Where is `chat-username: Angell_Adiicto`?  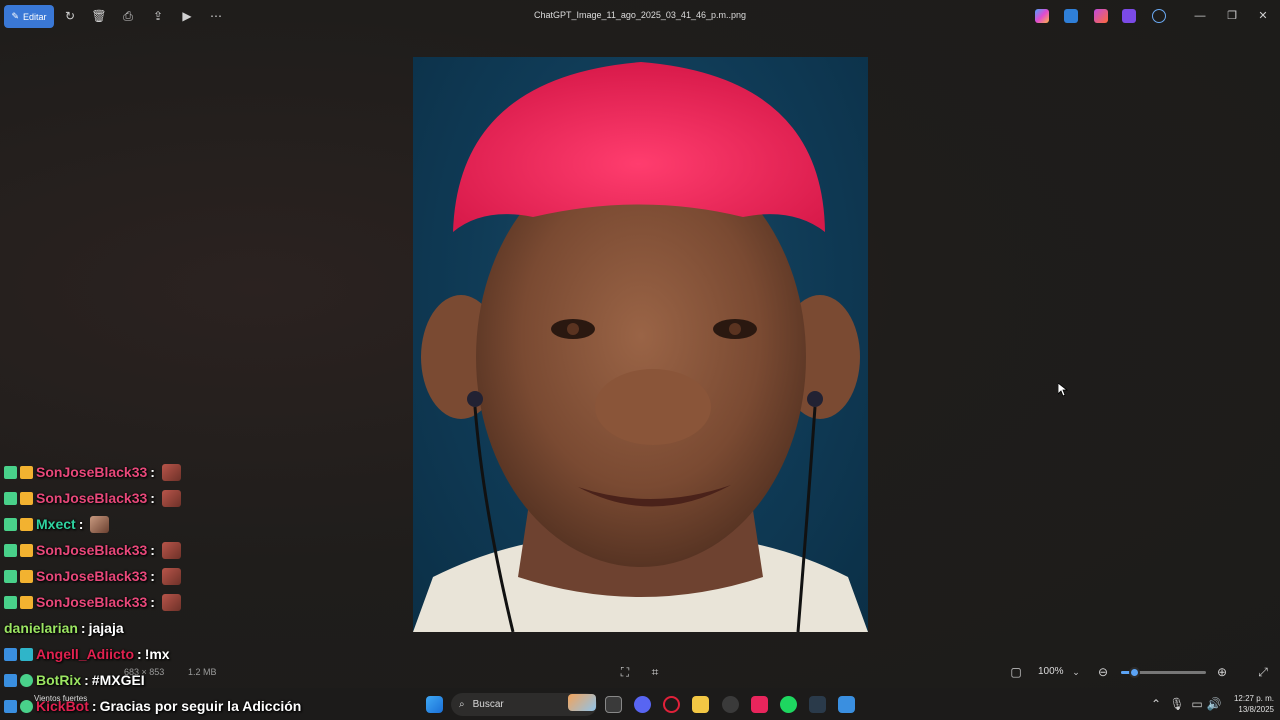
chat-username: Angell_Adiicto is located at coordinates (85, 654).